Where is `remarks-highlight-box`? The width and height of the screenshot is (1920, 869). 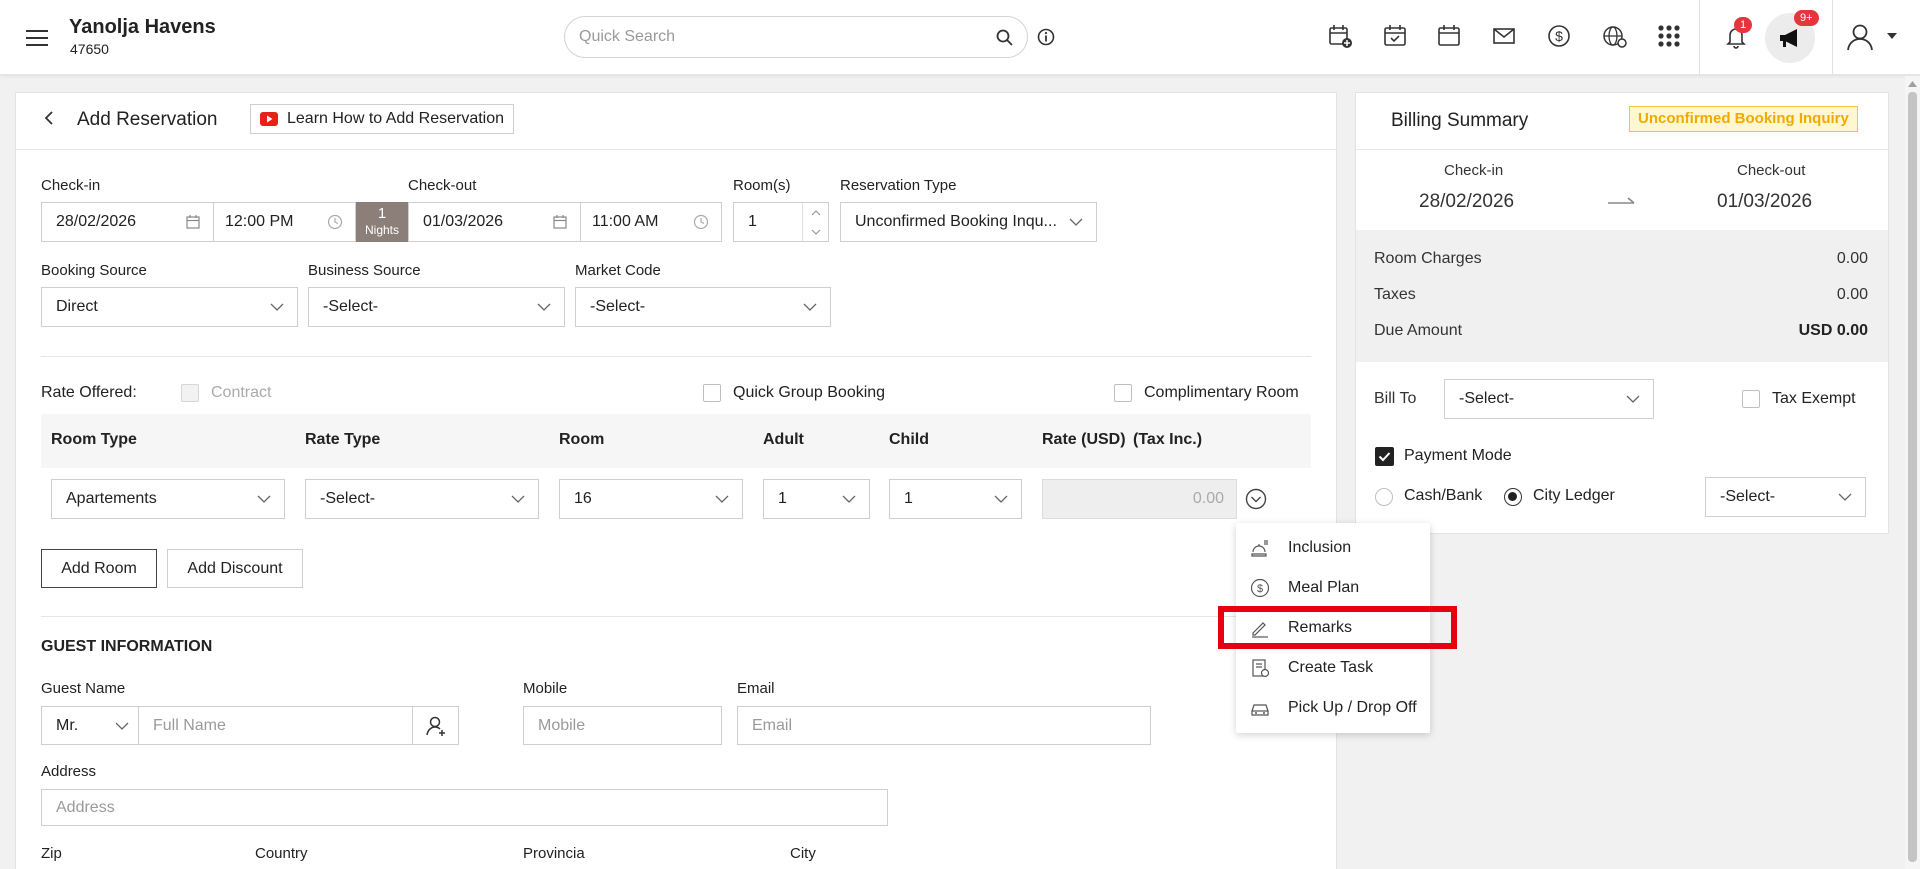
remarks-highlight-box is located at coordinates (1337, 627).